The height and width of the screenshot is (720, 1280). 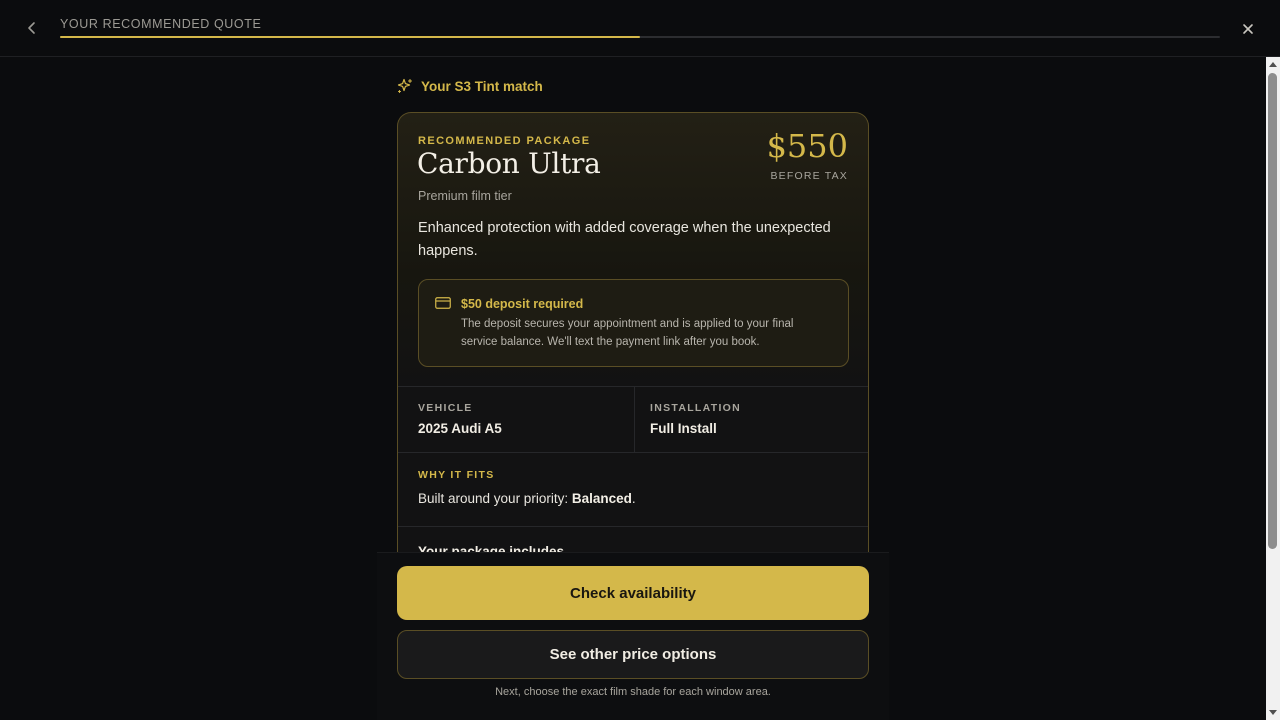 I want to click on chevron-left-icon, so click(x=31, y=28).